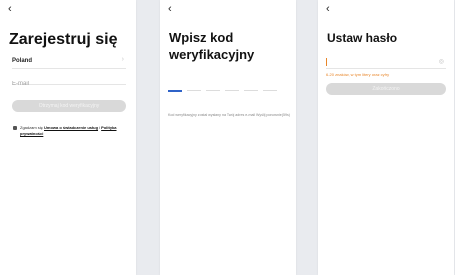  Describe the element at coordinates (212, 46) in the screenshot. I see `page-title: Wpisz kod weryfikacyjny` at that location.